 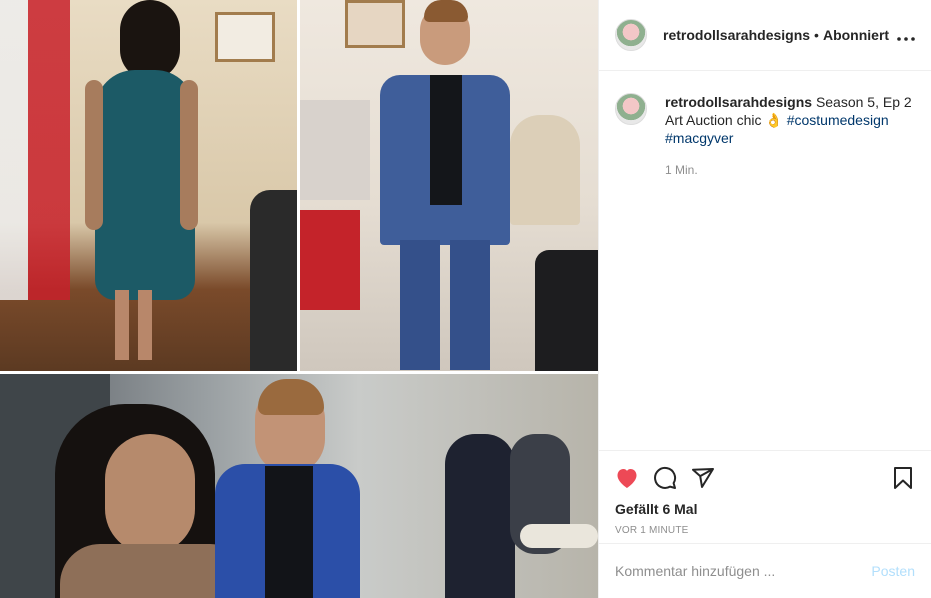 I want to click on follow-status-button: Abonniert, so click(x=856, y=35).